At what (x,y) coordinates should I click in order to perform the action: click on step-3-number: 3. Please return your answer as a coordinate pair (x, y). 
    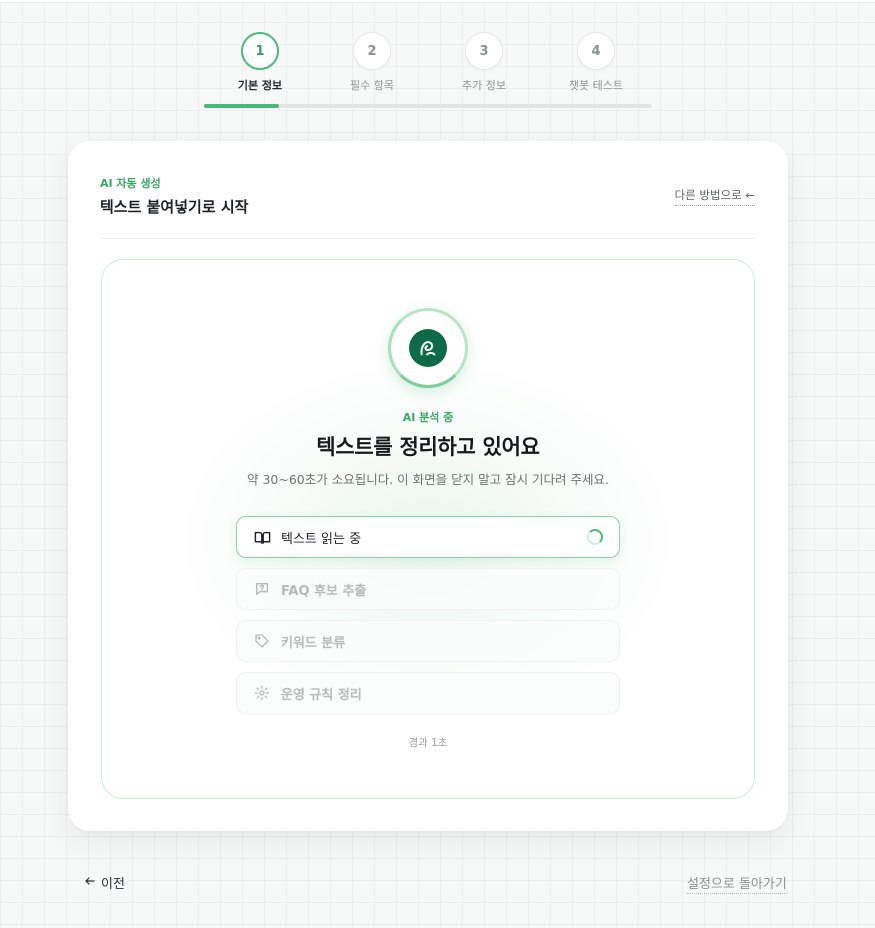
    Looking at the image, I should click on (484, 51).